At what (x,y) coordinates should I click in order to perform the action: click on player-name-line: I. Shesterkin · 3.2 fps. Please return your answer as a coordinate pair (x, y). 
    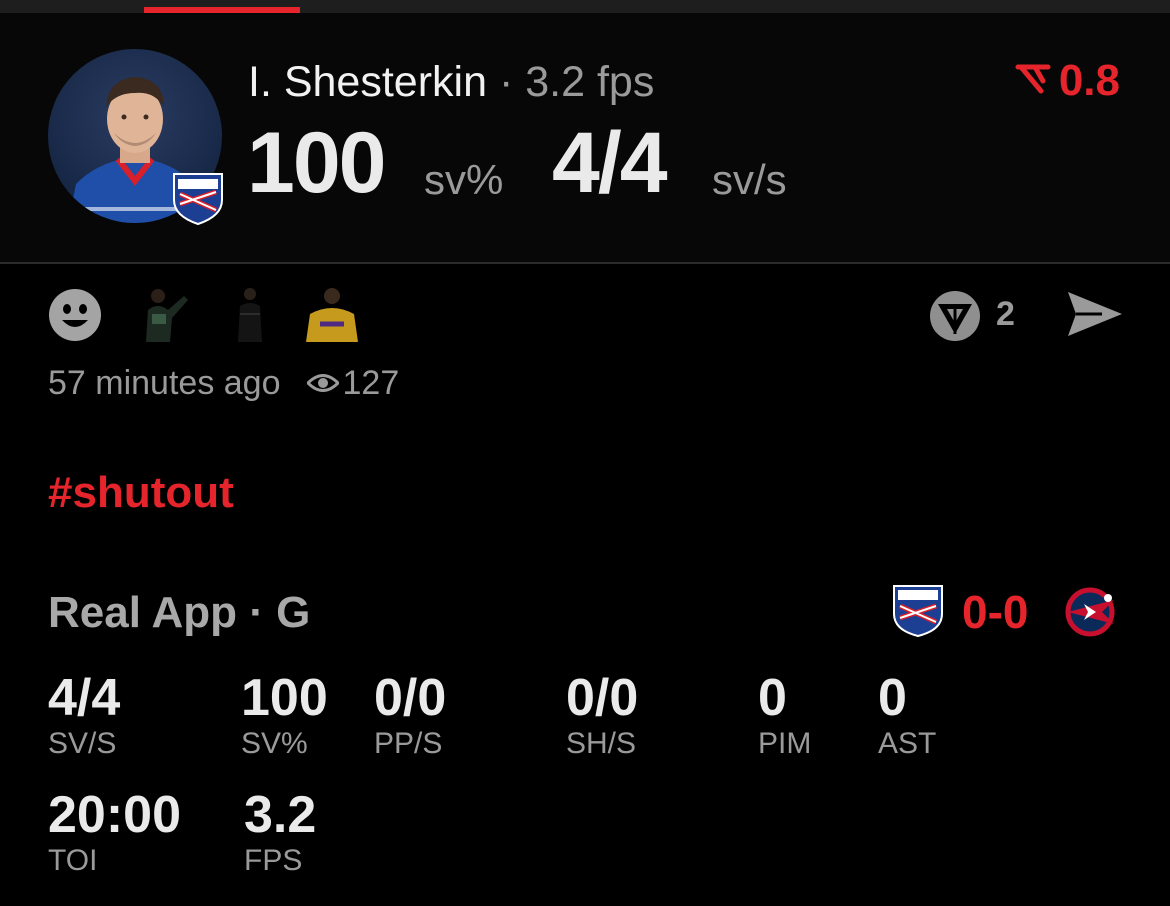
    Looking at the image, I should click on (451, 82).